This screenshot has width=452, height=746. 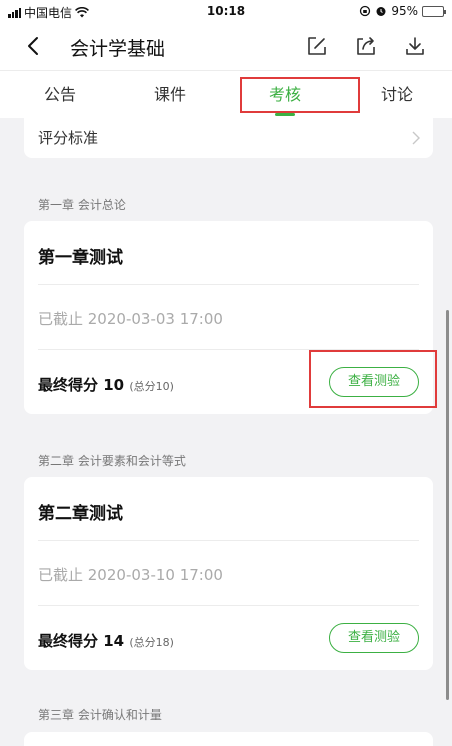 What do you see at coordinates (447, 505) in the screenshot?
I see `scrollbar` at bounding box center [447, 505].